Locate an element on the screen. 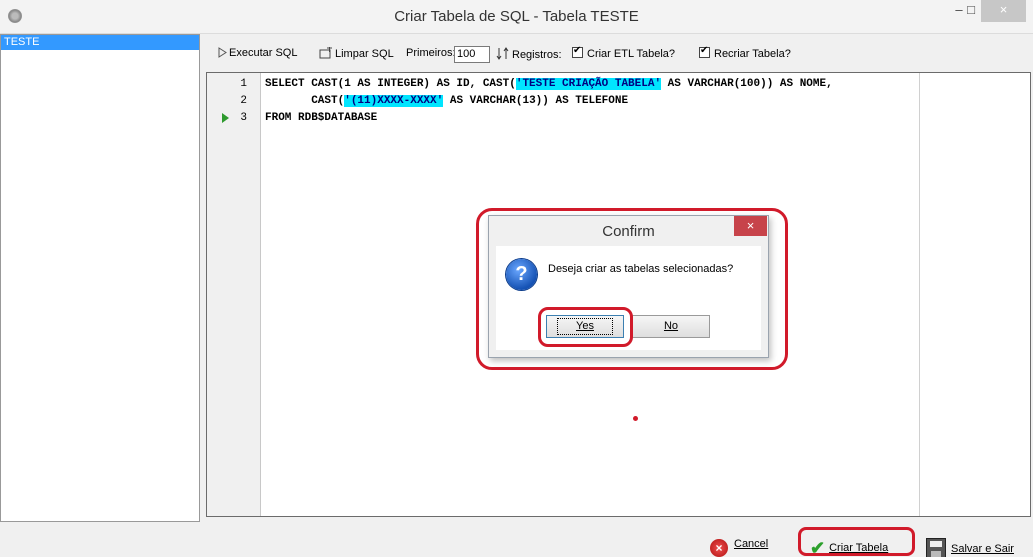 The height and width of the screenshot is (557, 1033). dialog-close-button: × is located at coordinates (750, 226).